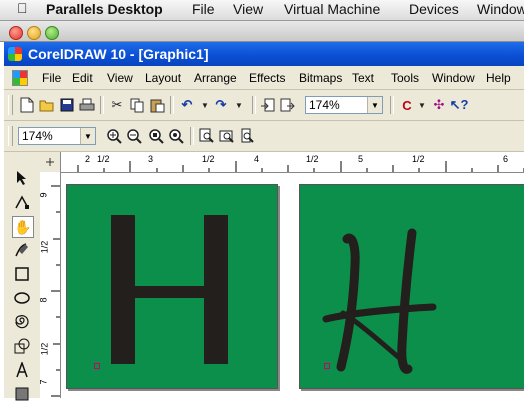 The width and height of the screenshot is (524, 404). Describe the element at coordinates (439, 105) in the screenshot. I see `corel-online-icon: ✣` at that location.